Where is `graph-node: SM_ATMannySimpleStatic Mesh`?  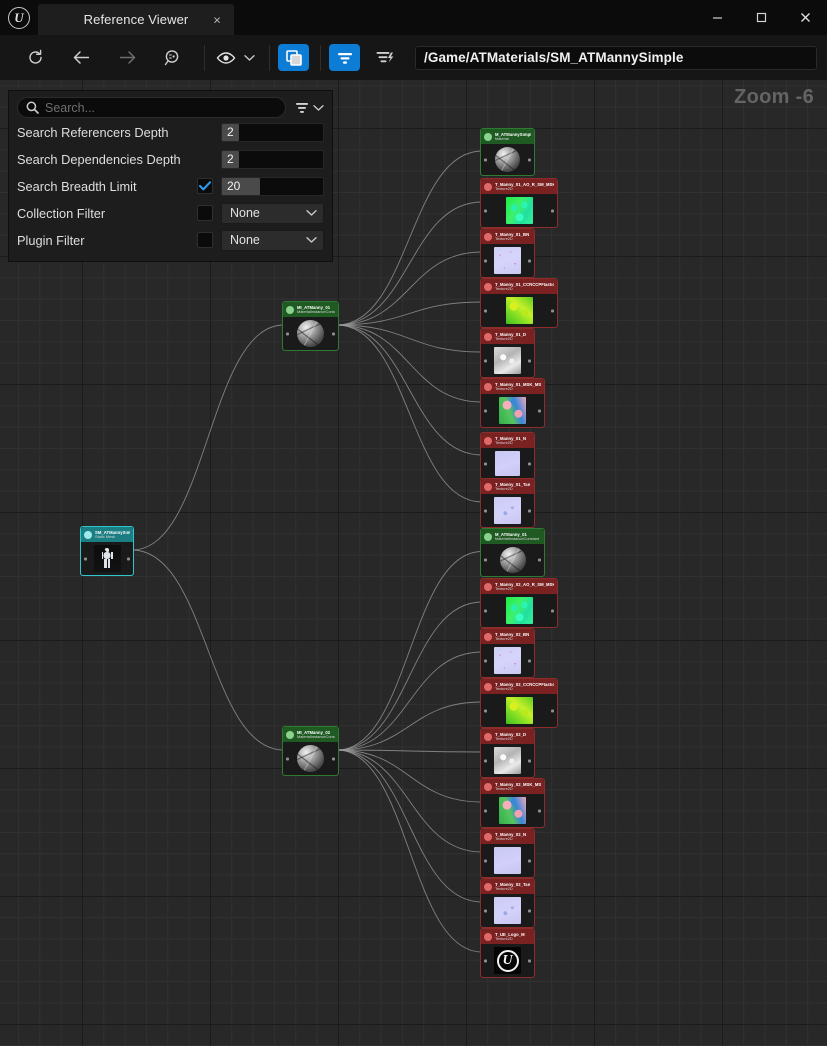
graph-node: SM_ATMannySimpleStatic Mesh is located at coordinates (107, 551).